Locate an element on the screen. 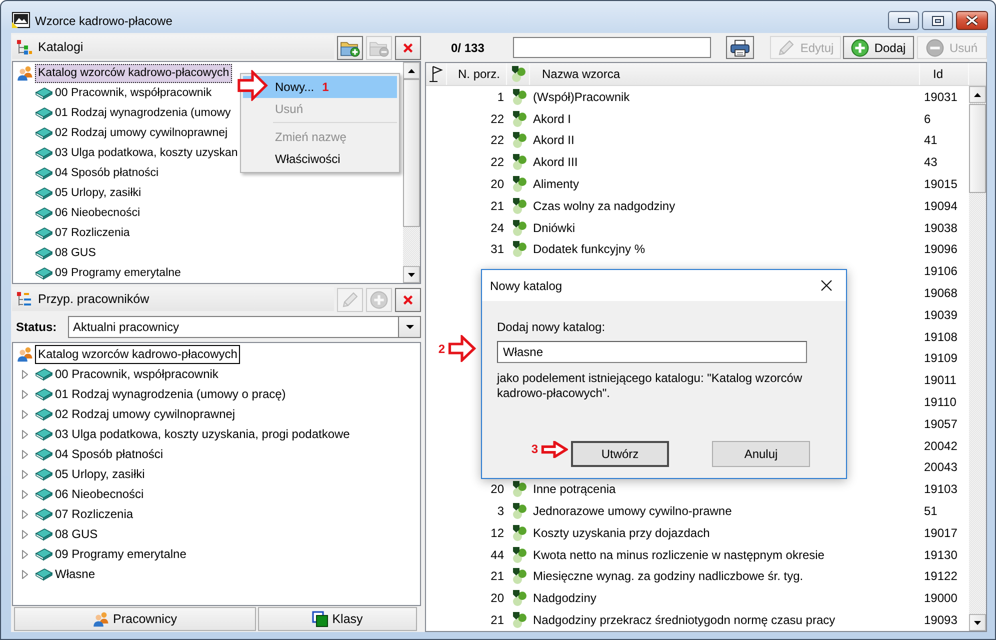 This screenshot has height=640, width=996. folder-minus-icon is located at coordinates (379, 48).